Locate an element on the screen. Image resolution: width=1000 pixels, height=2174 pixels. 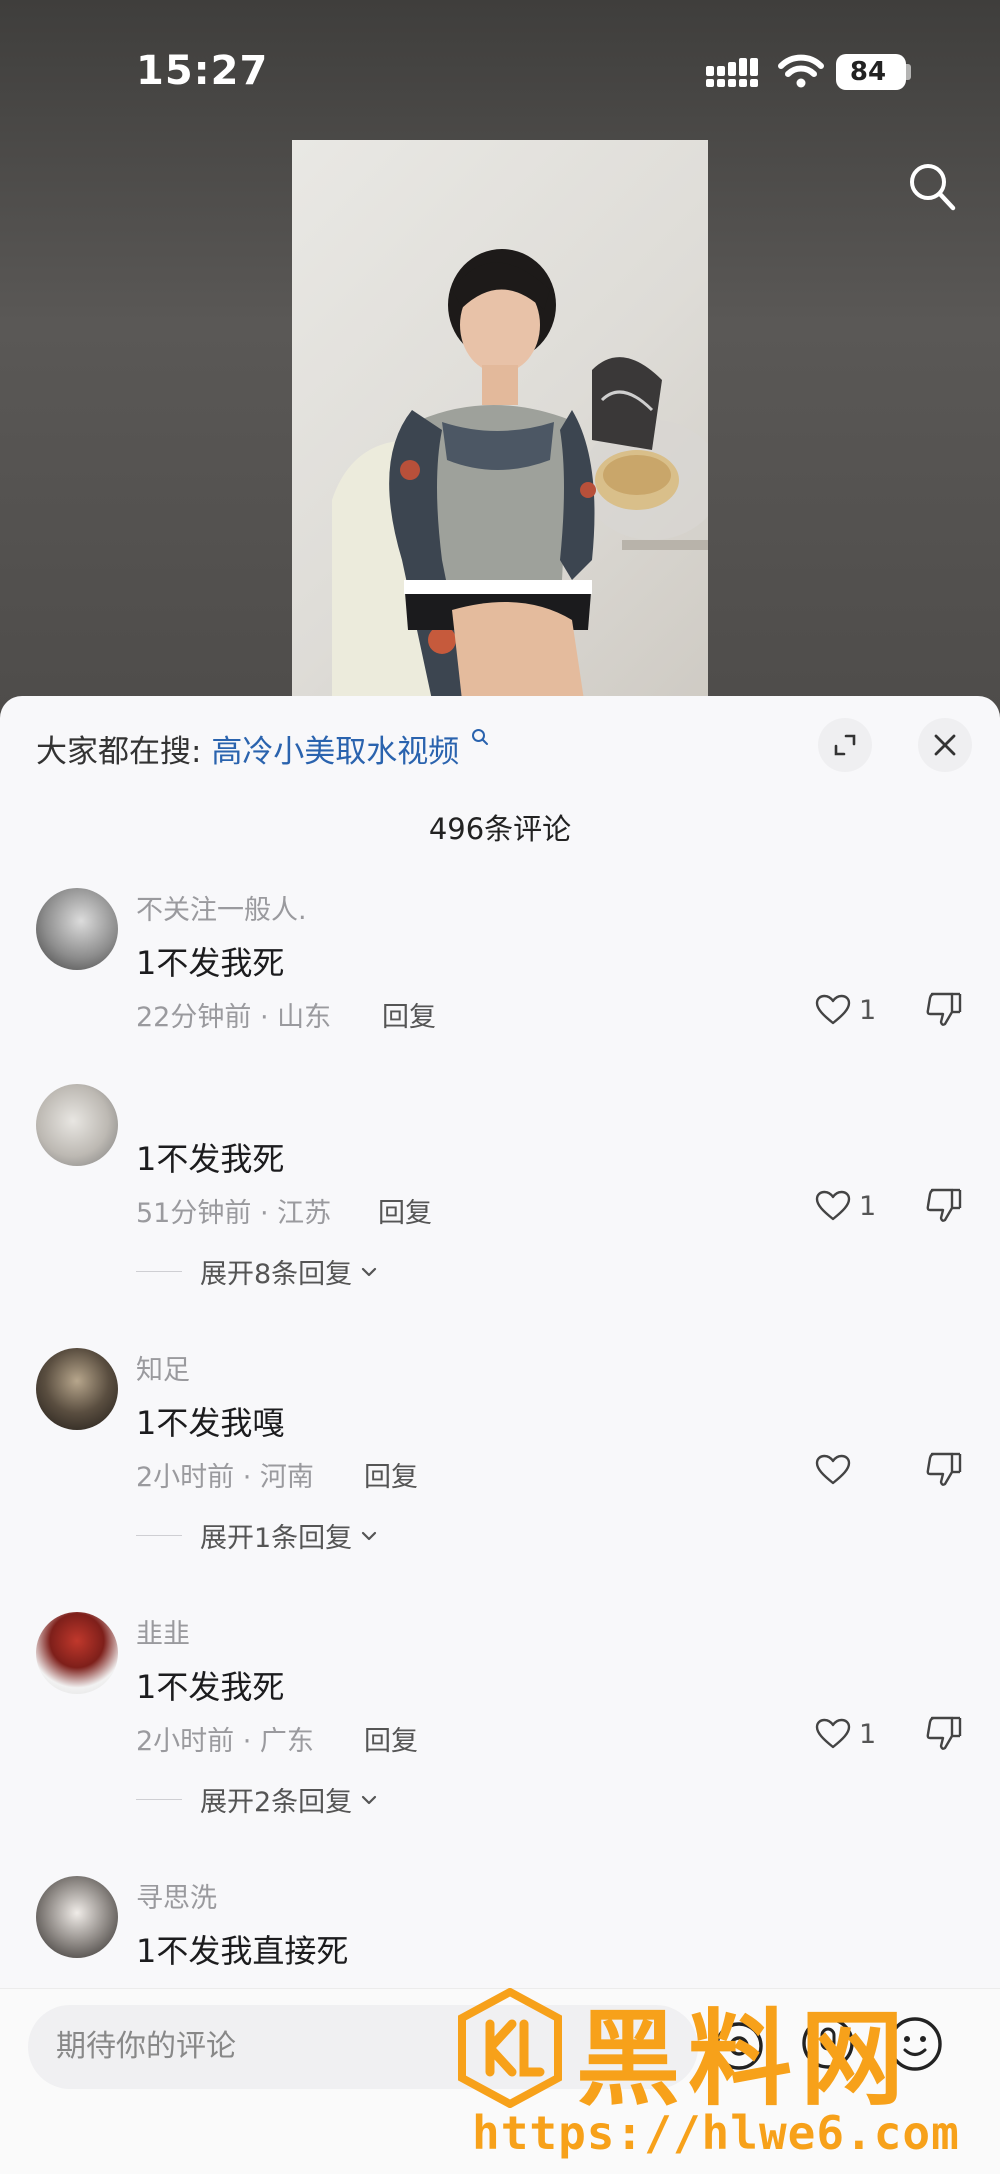
trending-label: 大家都在搜: is located at coordinates (119, 752).